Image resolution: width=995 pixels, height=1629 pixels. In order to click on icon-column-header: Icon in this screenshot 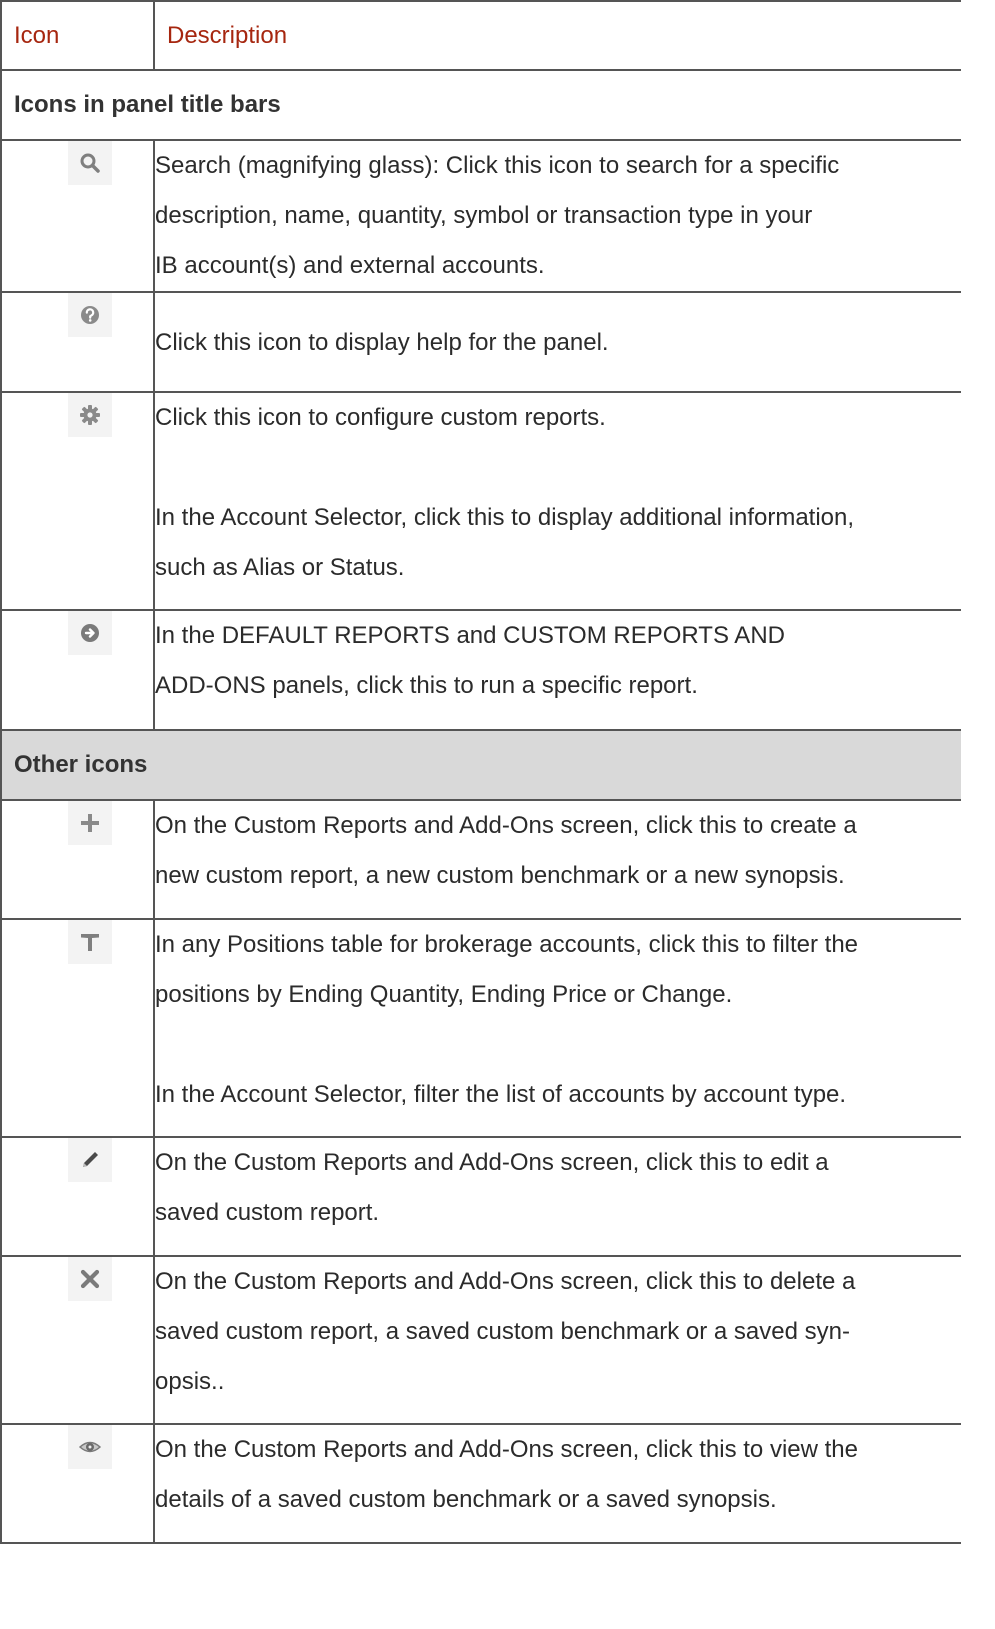, I will do `click(77, 35)`.